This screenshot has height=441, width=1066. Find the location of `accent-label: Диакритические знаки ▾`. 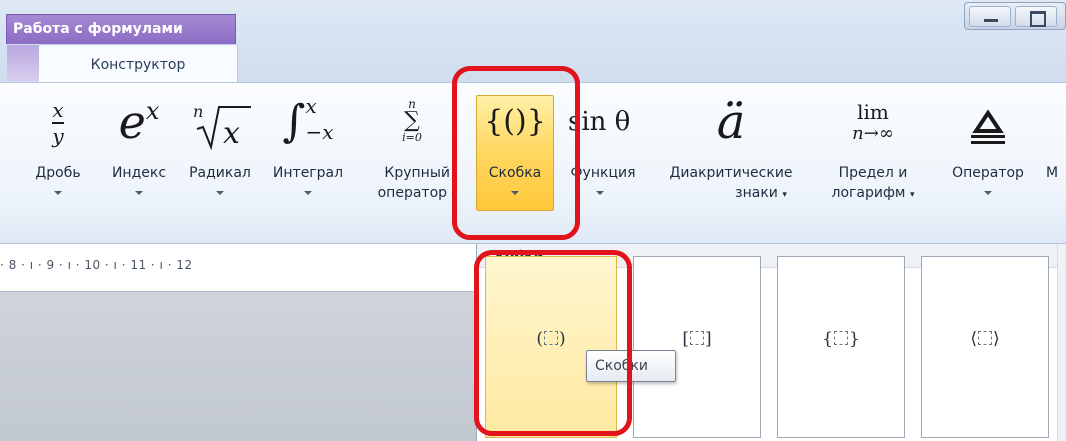

accent-label: Диакритические знаки ▾ is located at coordinates (731, 183).